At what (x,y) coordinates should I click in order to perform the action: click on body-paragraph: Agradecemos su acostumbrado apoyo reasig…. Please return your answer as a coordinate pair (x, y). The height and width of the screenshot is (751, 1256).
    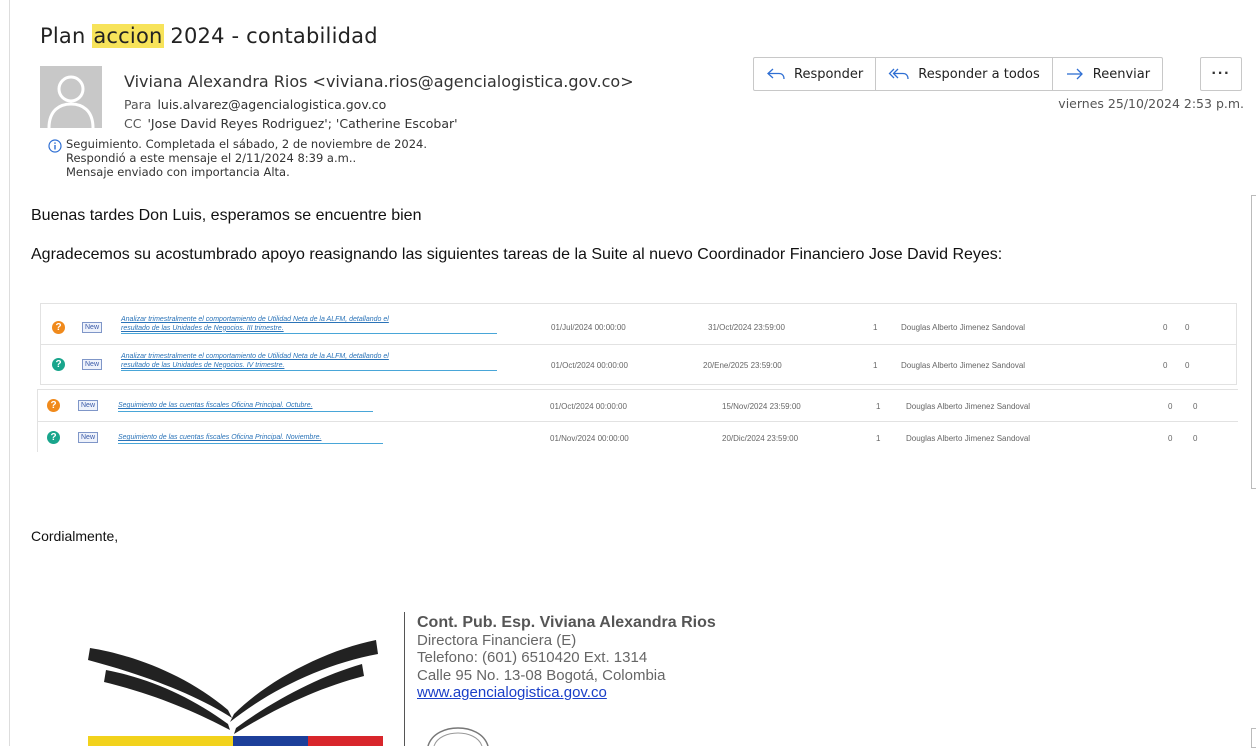
    Looking at the image, I should click on (517, 254).